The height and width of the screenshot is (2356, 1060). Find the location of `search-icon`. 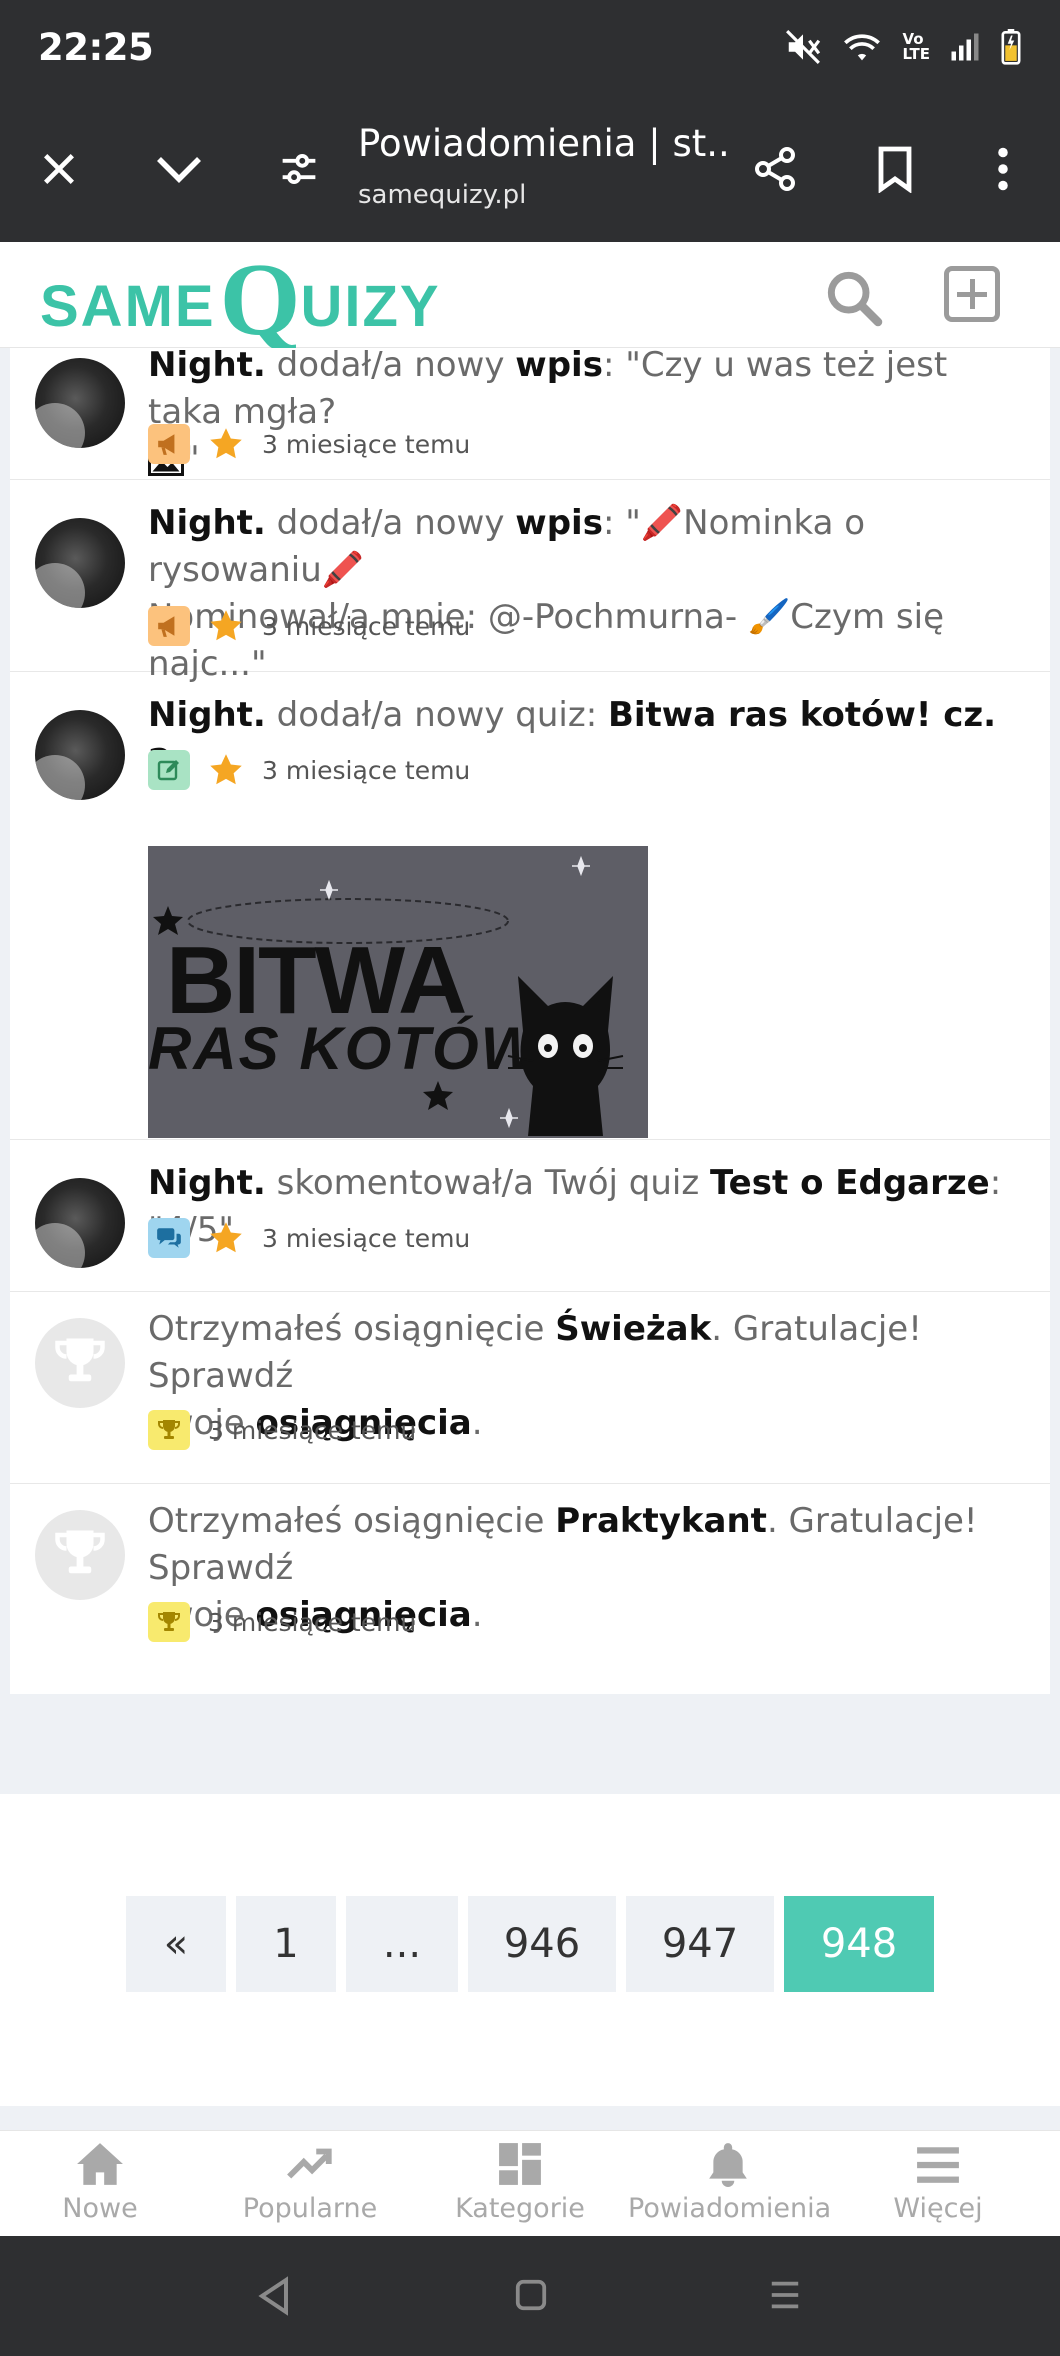

search-icon is located at coordinates (854, 302).